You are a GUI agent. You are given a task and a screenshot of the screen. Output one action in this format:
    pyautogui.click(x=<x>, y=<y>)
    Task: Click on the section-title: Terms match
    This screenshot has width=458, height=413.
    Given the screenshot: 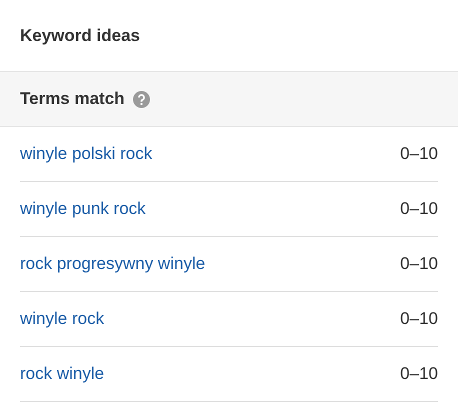 What is the action you would take?
    pyautogui.click(x=72, y=99)
    